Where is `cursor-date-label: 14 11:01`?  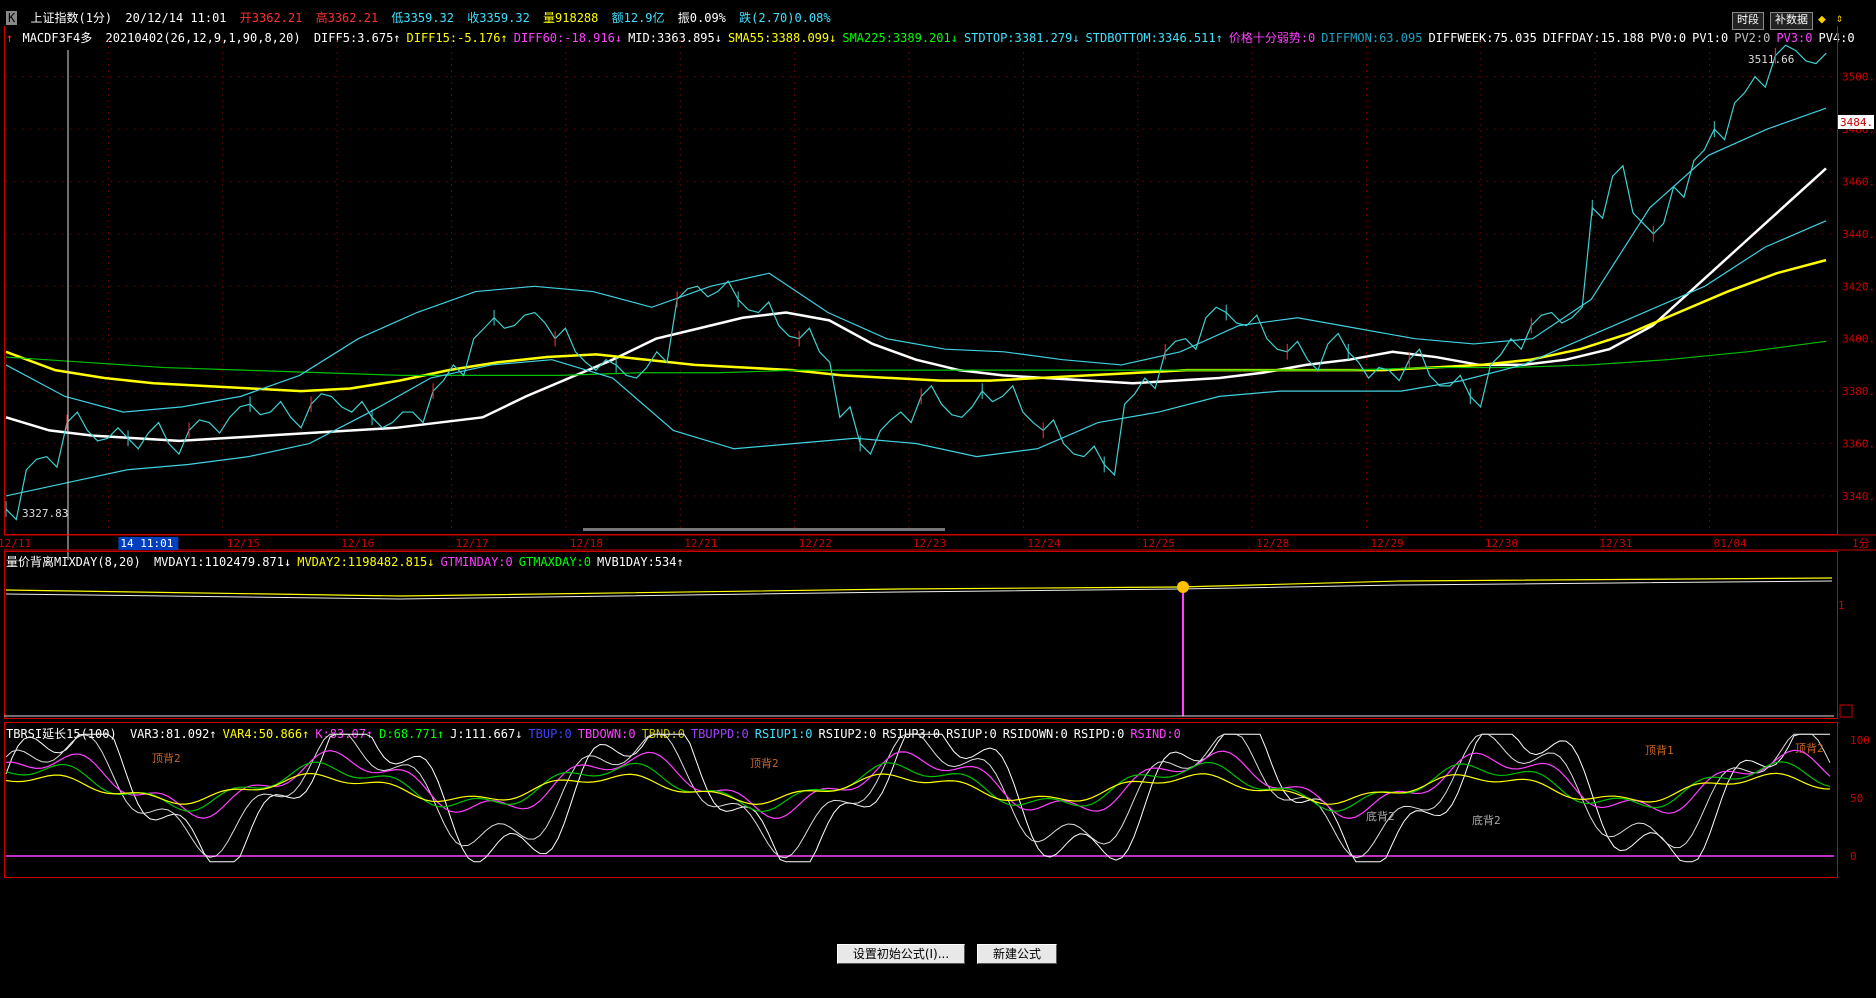 cursor-date-label: 14 11:01 is located at coordinates (146, 543).